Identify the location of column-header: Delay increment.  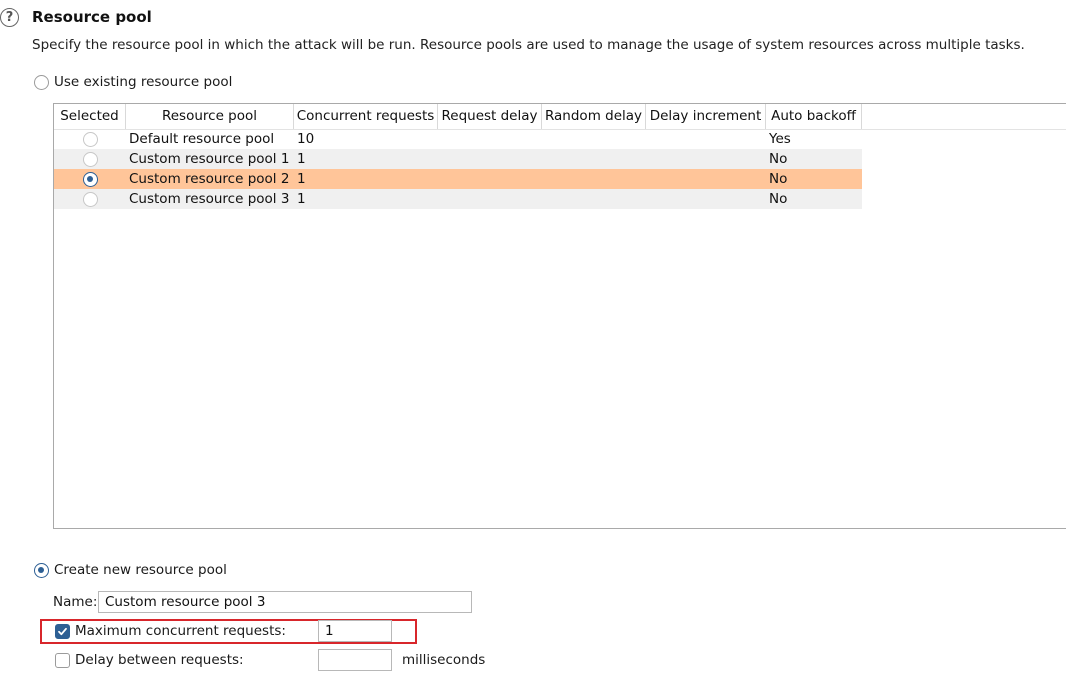
(706, 116).